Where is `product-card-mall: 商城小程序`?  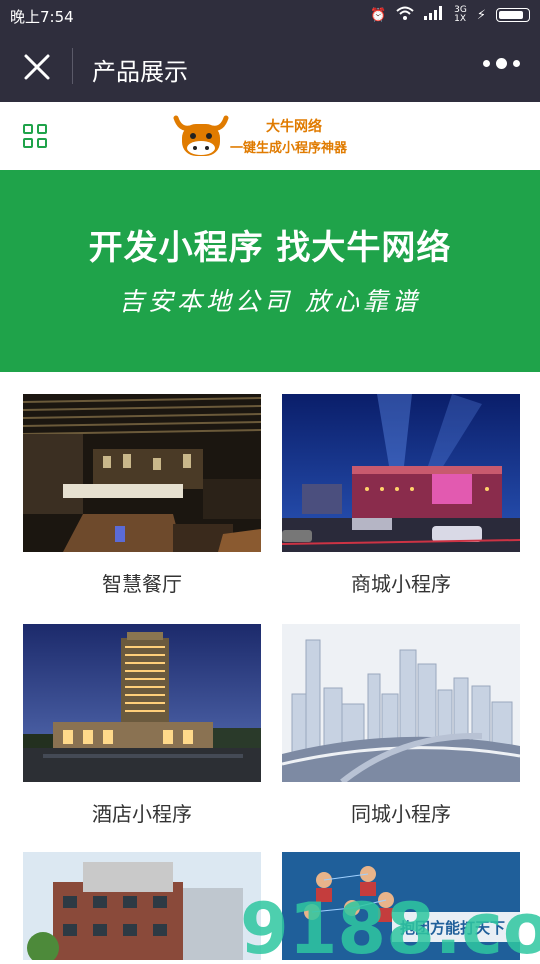 product-card-mall: 商城小程序 is located at coordinates (401, 495).